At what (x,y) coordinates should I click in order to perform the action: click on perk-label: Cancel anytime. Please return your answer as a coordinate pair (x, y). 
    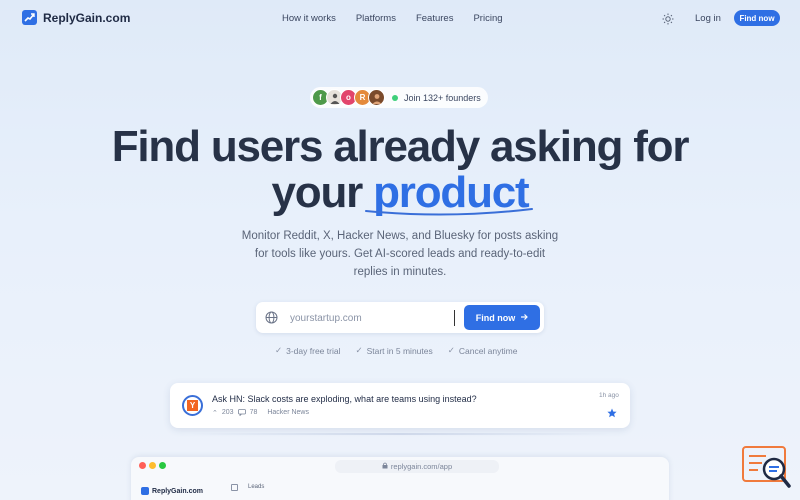
    Looking at the image, I should click on (488, 350).